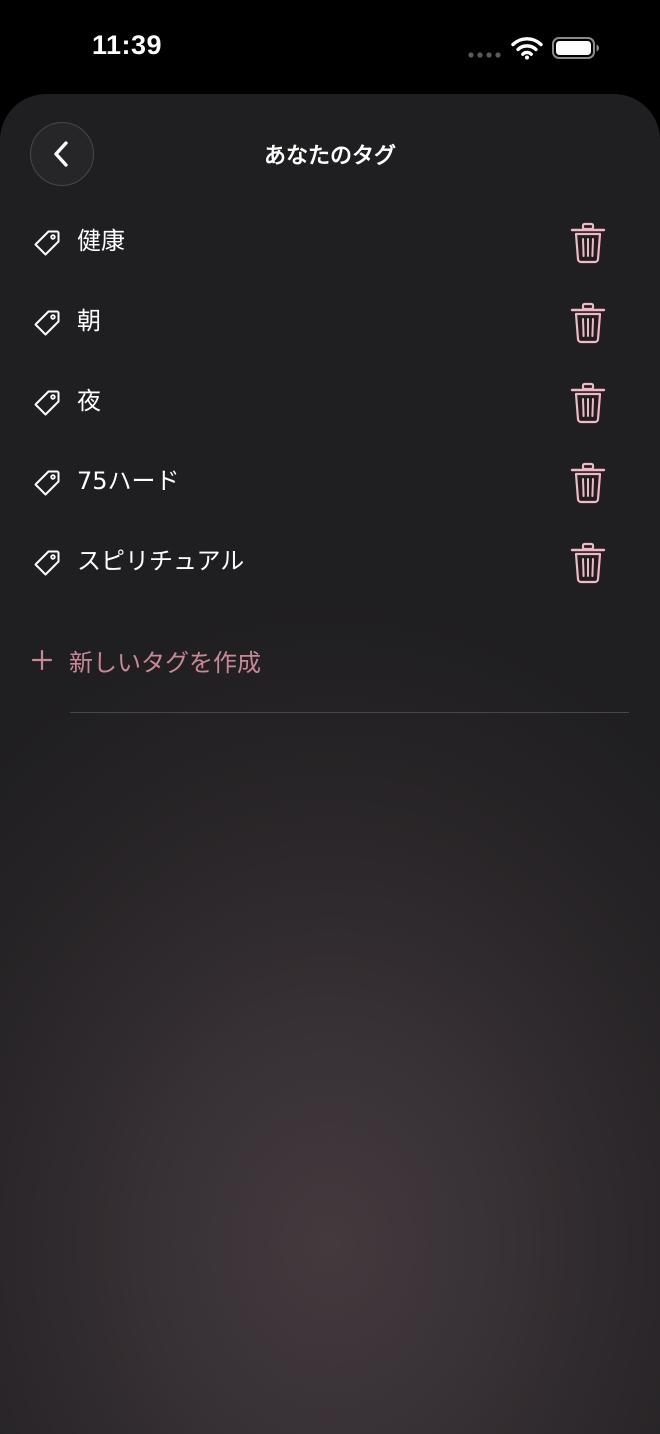  I want to click on create-tag-label: 新しいタグを作成, so click(165, 662).